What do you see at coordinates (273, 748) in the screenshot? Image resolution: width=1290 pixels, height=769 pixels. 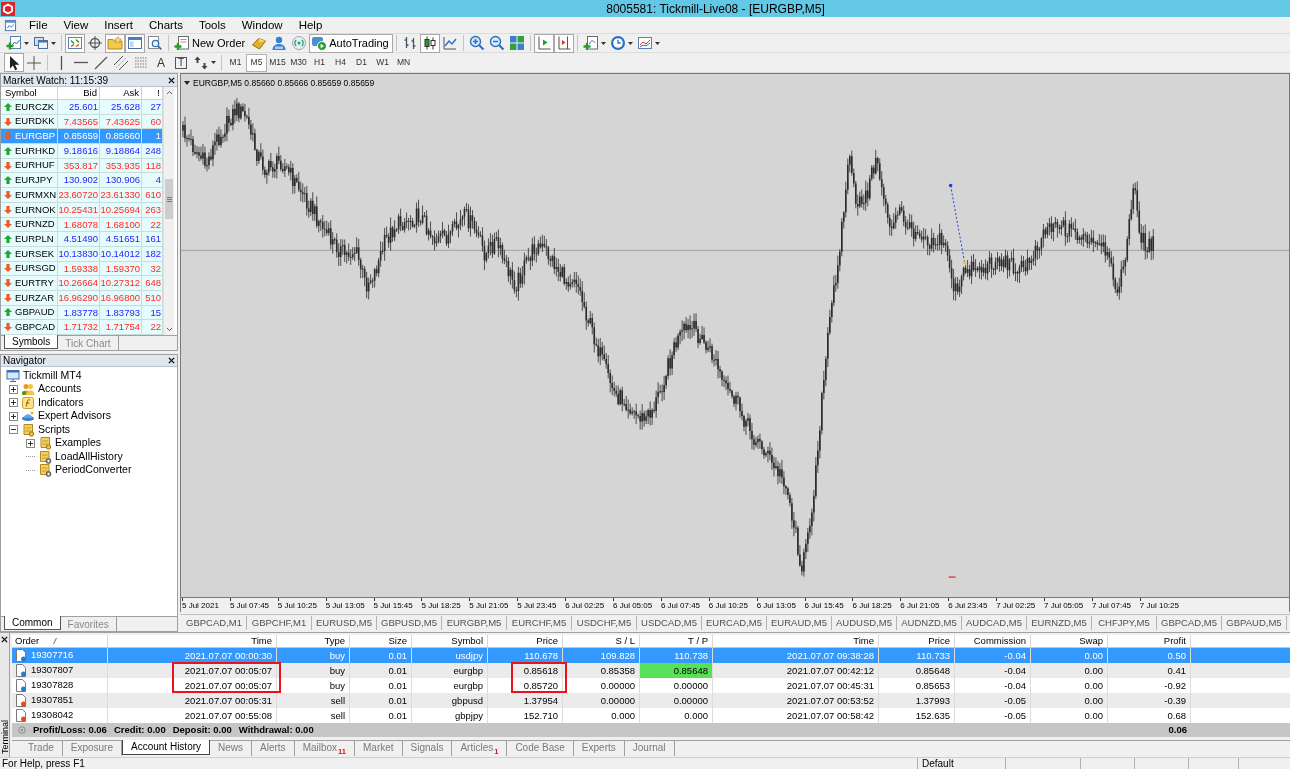 I see `terminal-tab: Alerts` at bounding box center [273, 748].